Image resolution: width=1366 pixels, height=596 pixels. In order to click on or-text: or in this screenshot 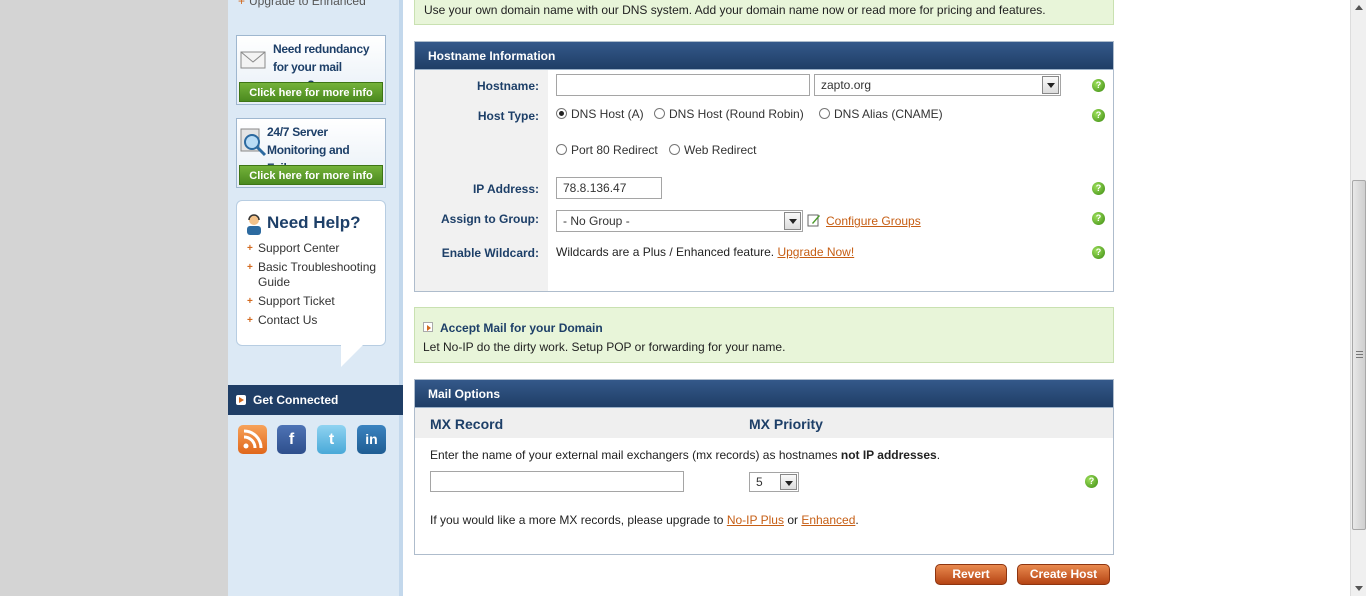, I will do `click(792, 520)`.